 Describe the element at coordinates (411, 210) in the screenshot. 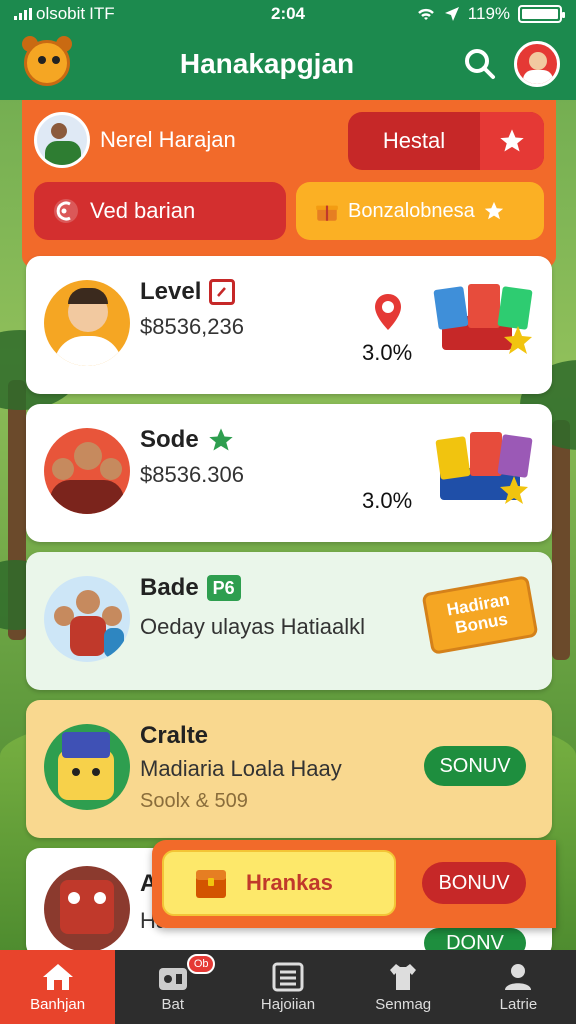

I see `bonus-label: Bonzalobnesa` at that location.